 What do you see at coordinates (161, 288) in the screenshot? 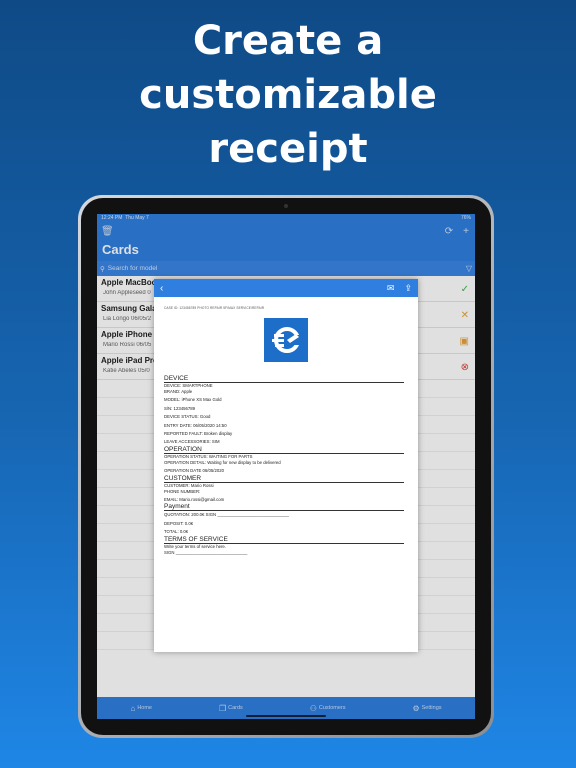
I see `back-icon: ‹` at bounding box center [161, 288].